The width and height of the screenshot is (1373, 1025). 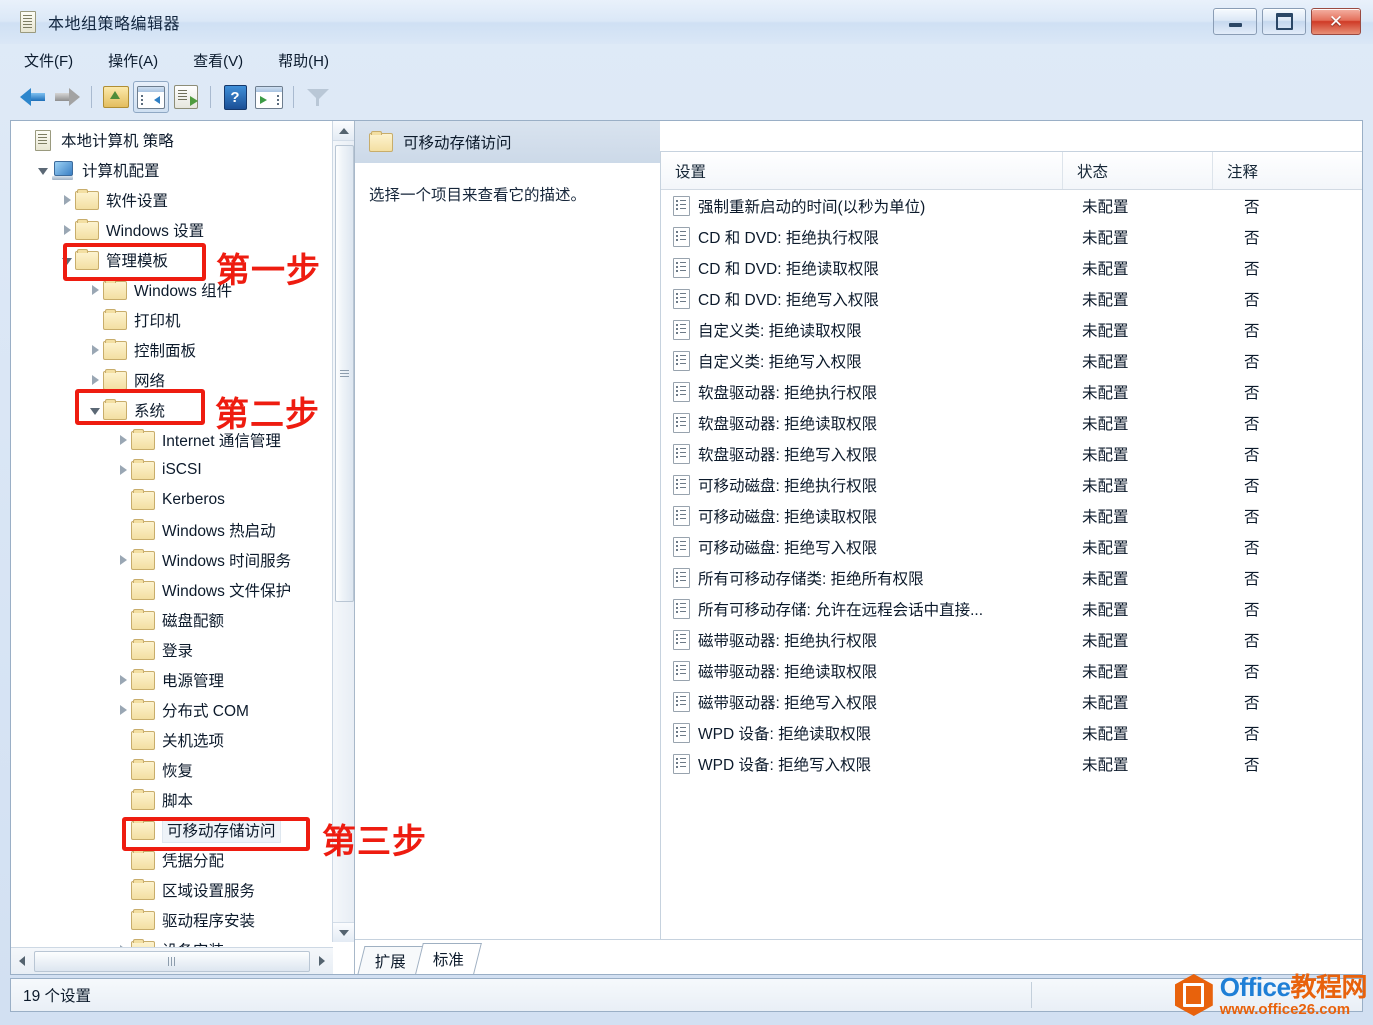 I want to click on tree-item: 恢复, so click(x=172, y=770).